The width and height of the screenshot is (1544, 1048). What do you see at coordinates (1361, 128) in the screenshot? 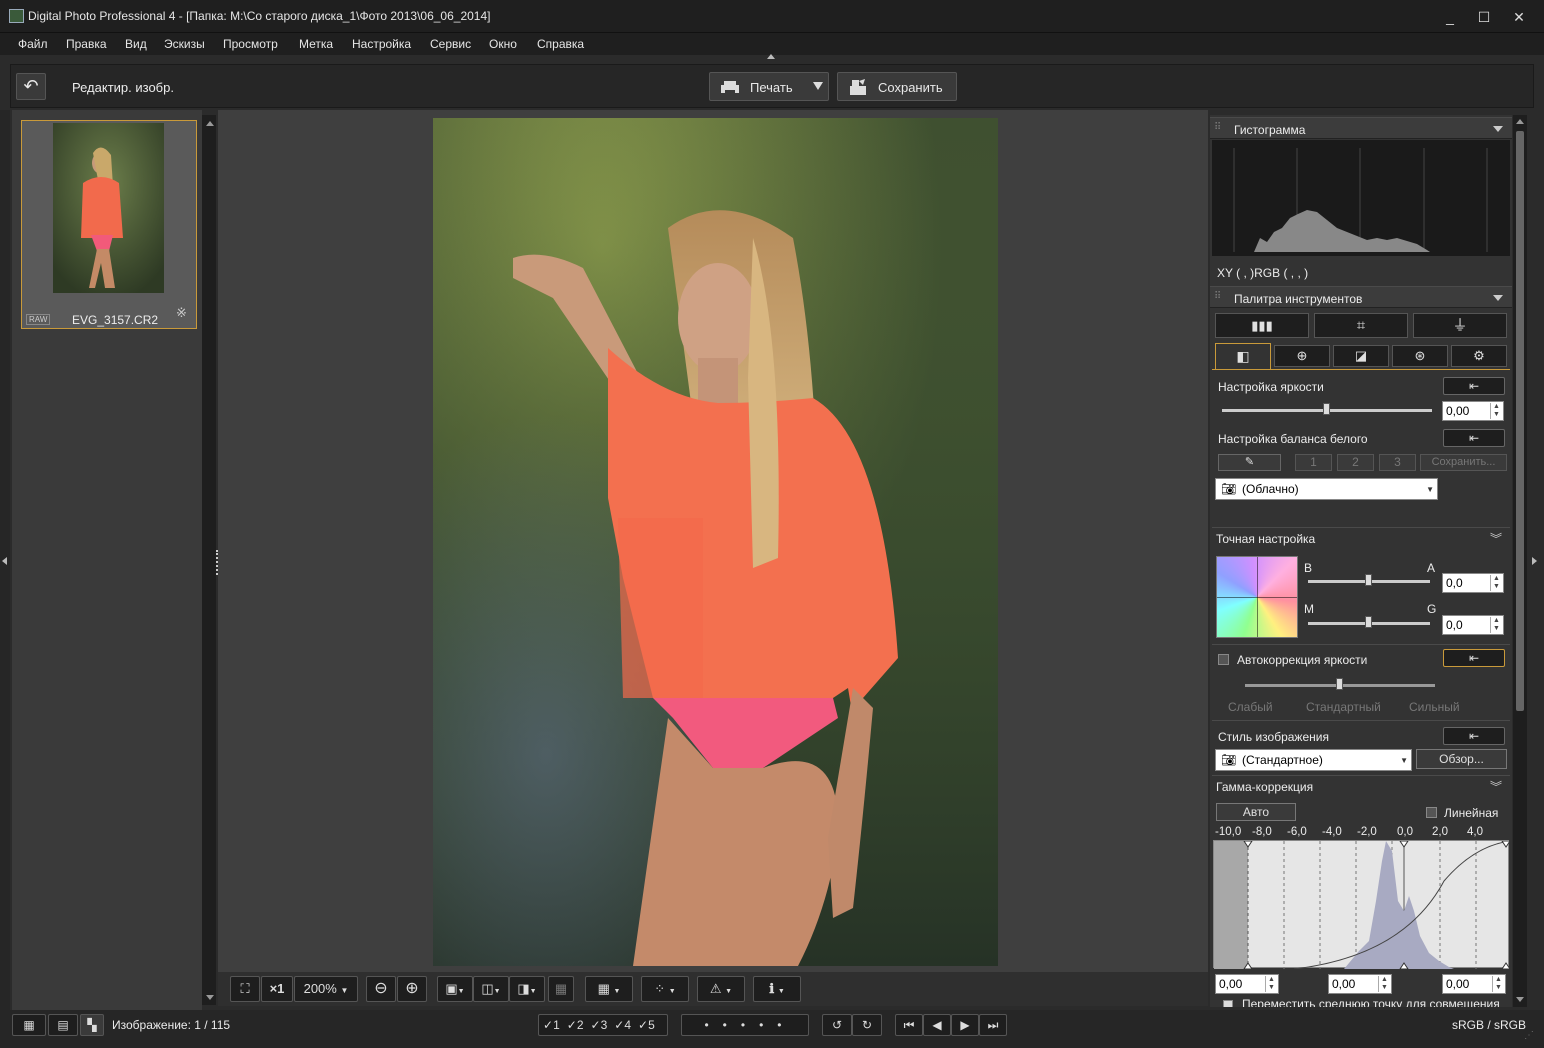
I see `histogram-header: ⠿ Гистограмма` at bounding box center [1361, 128].